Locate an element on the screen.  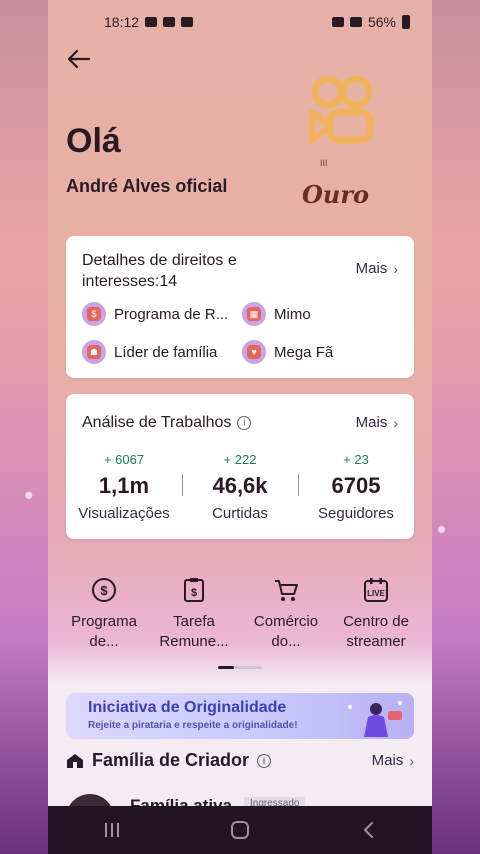
stat-label: Visualizações is located at coordinates (124, 513).